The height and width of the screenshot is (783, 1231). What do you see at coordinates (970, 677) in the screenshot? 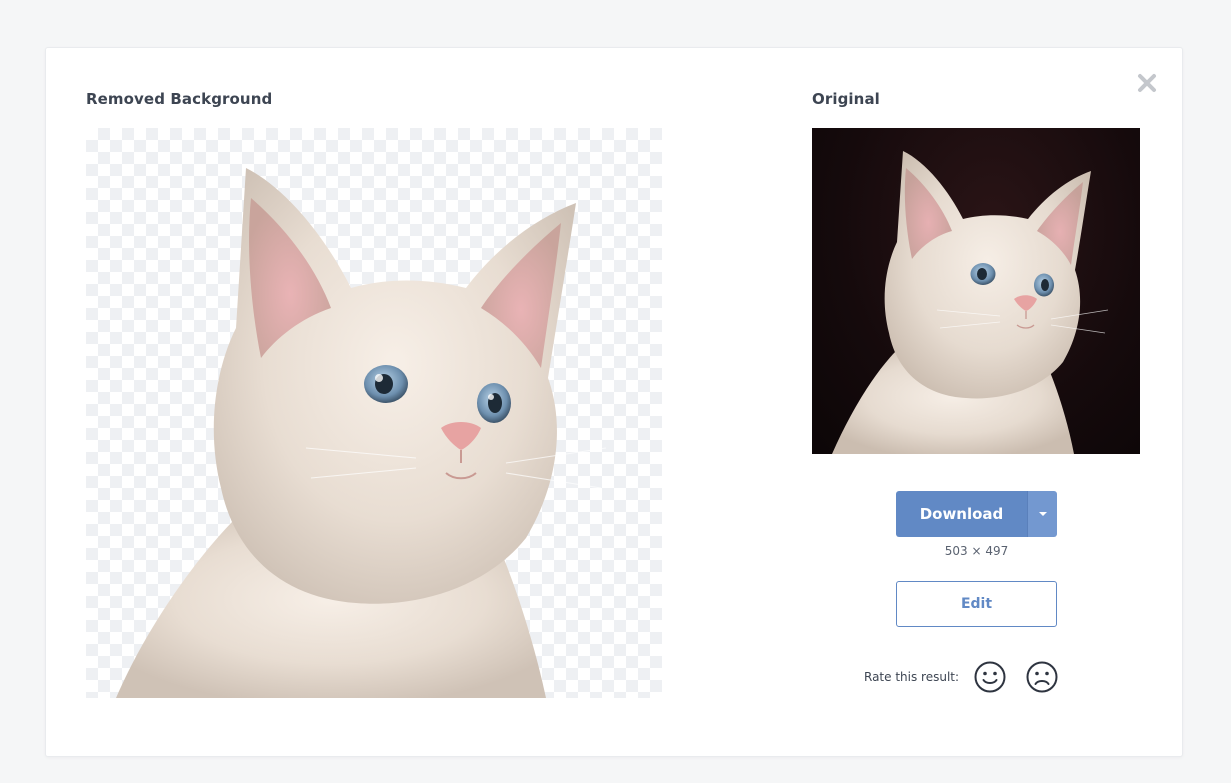
I see `rating-row: Rate this result:` at bounding box center [970, 677].